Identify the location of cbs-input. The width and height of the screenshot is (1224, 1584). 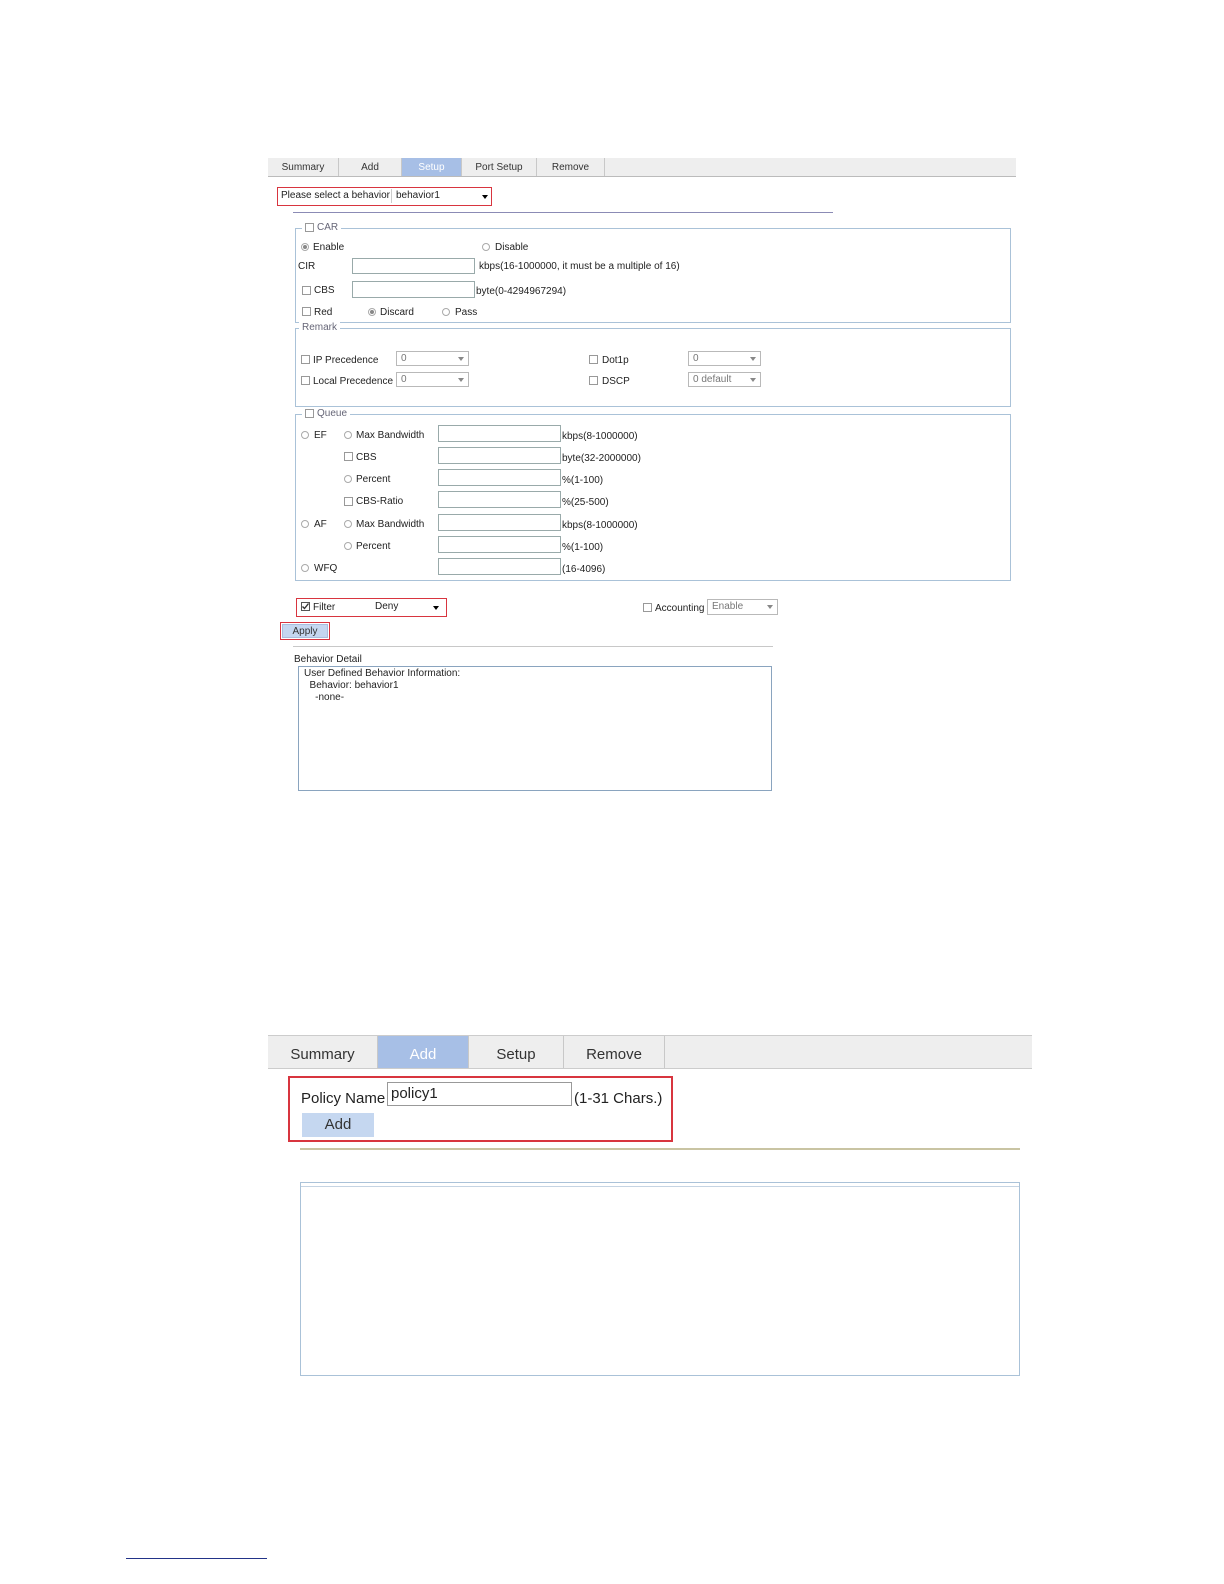
(413, 289).